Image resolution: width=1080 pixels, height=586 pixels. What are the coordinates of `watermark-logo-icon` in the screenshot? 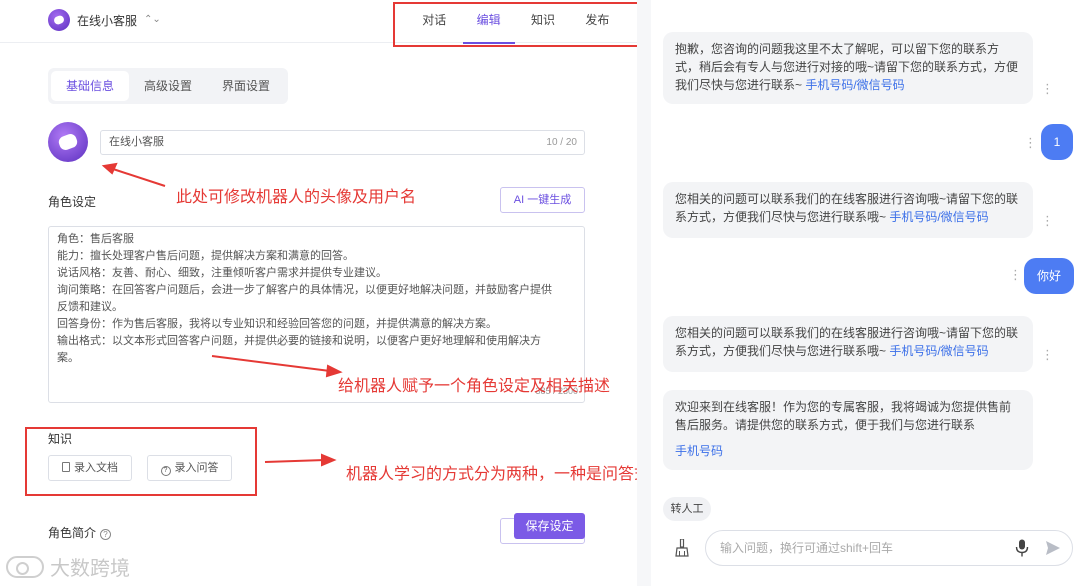 It's located at (25, 566).